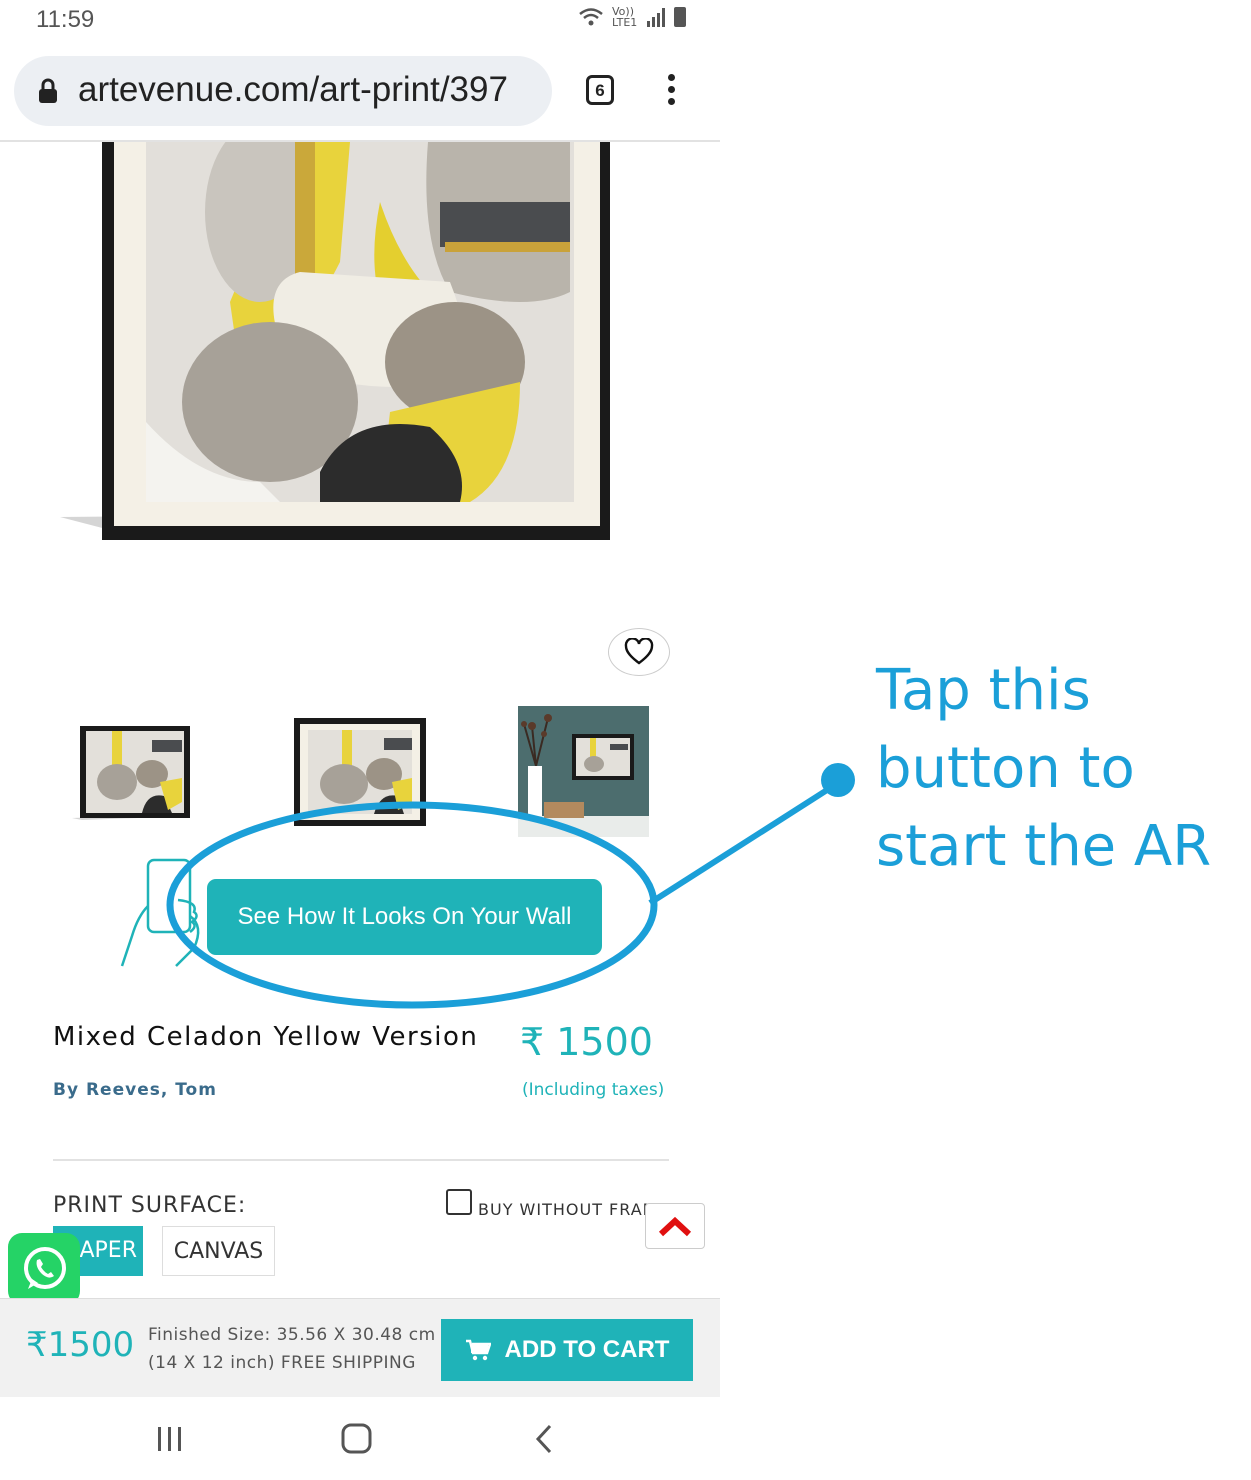  I want to click on heart-icon, so click(639, 651).